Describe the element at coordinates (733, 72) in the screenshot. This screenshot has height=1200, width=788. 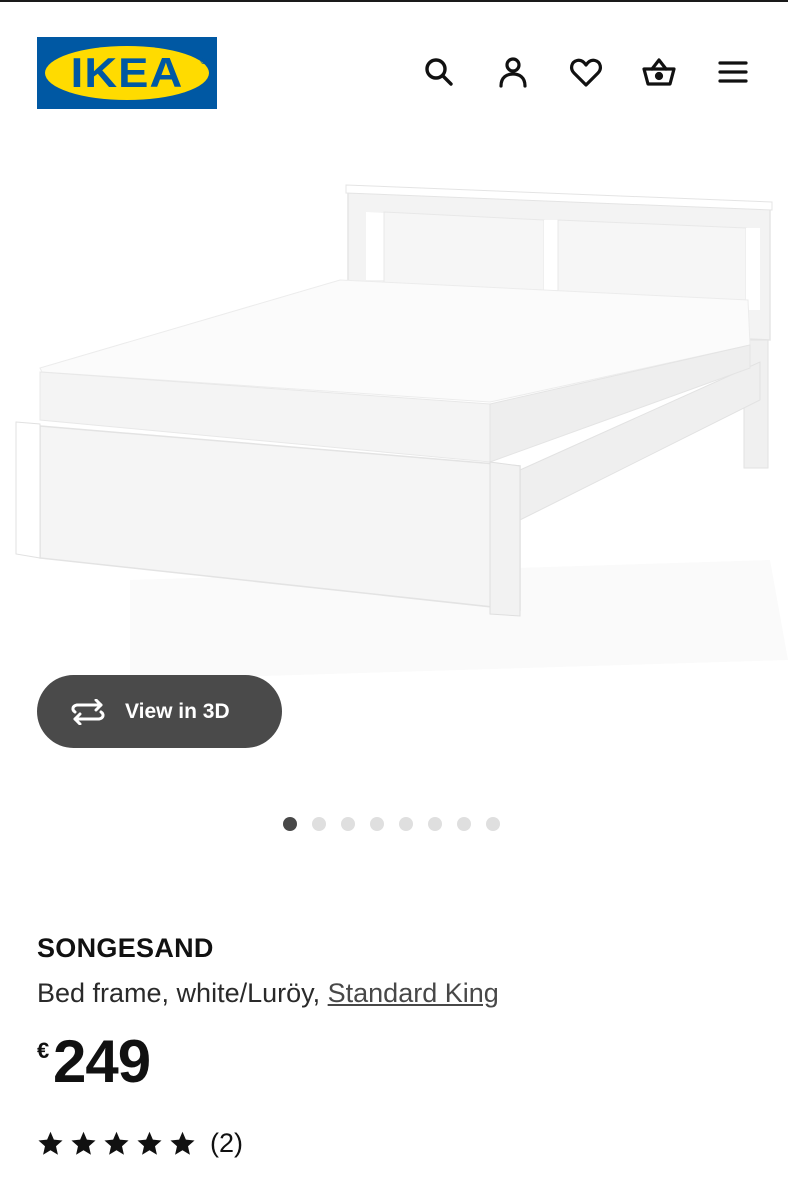
I see `menu-icon` at that location.